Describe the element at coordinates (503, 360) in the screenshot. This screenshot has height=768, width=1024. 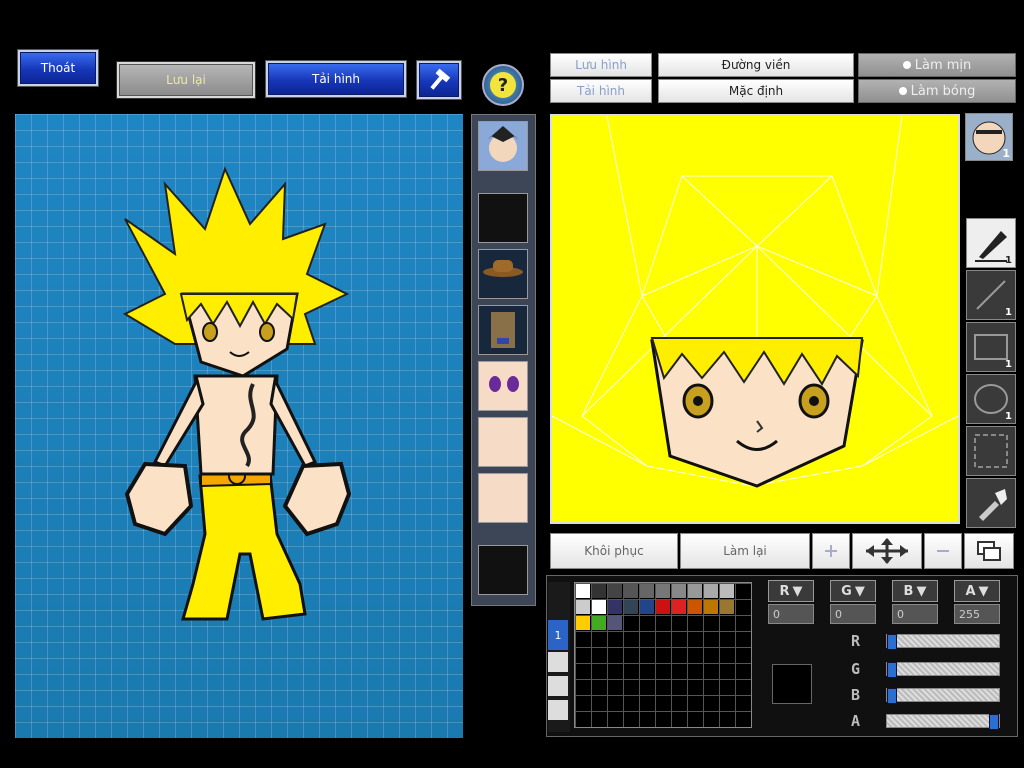
I see `parts-panel` at that location.